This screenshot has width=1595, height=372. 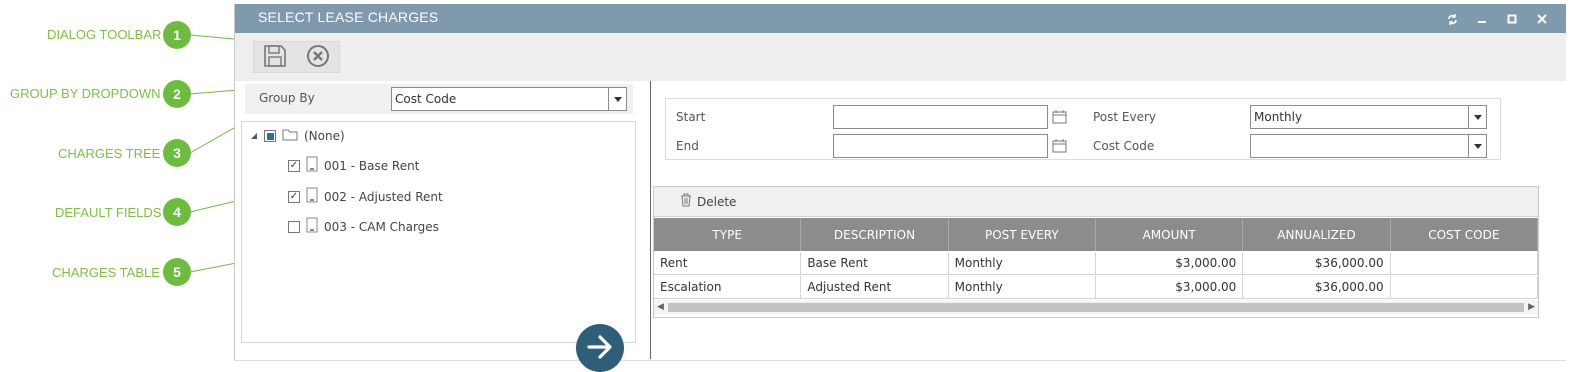 I want to click on cancel-button, so click(x=318, y=57).